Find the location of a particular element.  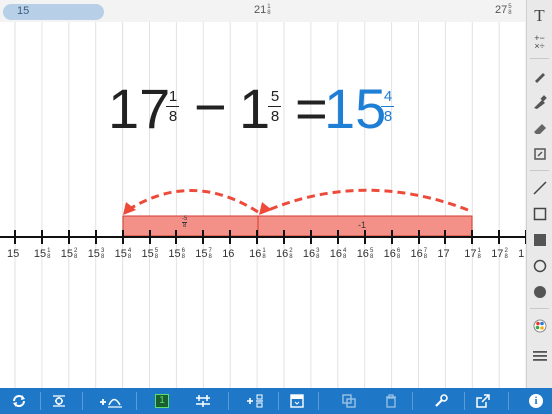

eraser-tool is located at coordinates (539, 128).